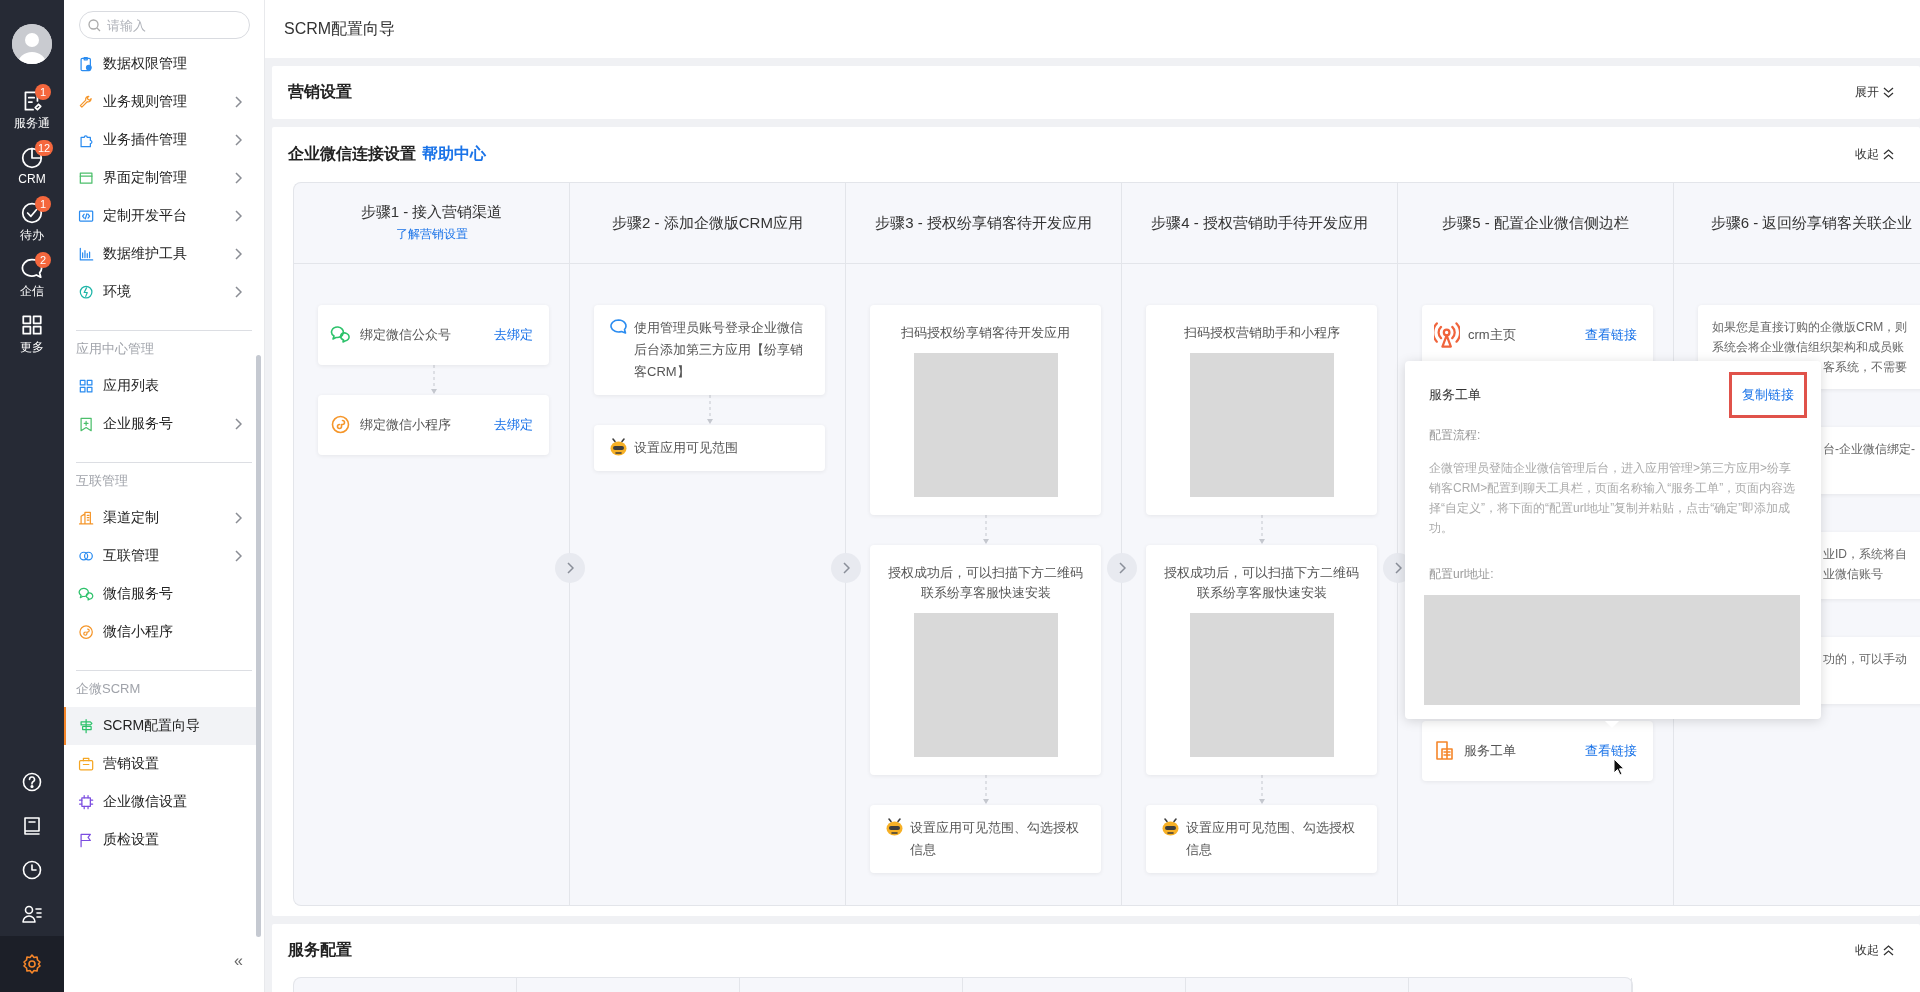 Image resolution: width=1920 pixels, height=992 pixels. What do you see at coordinates (160, 386) in the screenshot?
I see `sidebar-item: 应用列表` at bounding box center [160, 386].